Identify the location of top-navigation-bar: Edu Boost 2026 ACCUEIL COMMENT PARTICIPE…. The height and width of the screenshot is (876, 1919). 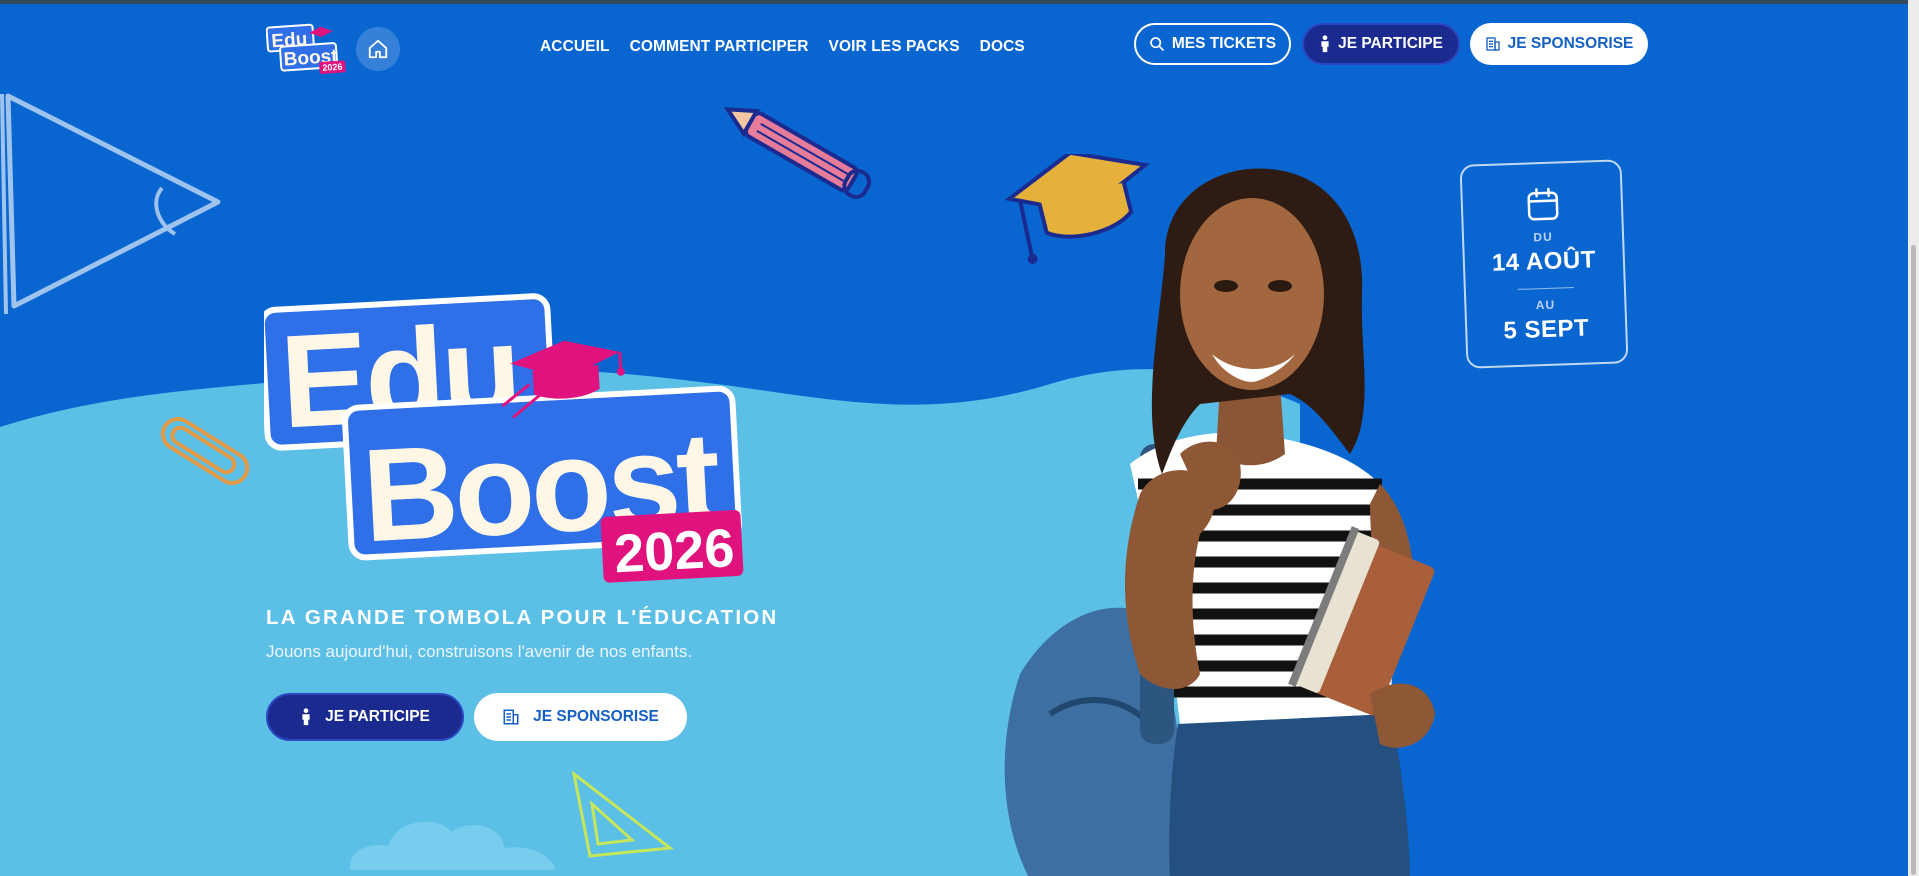
(954, 45).